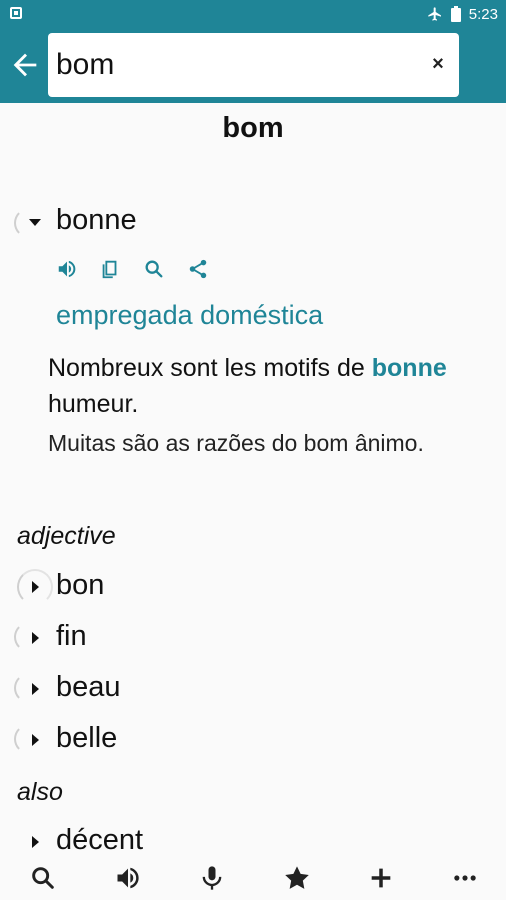 This screenshot has width=506, height=900. I want to click on example-text: Nombreux sont les motifs de, so click(210, 368).